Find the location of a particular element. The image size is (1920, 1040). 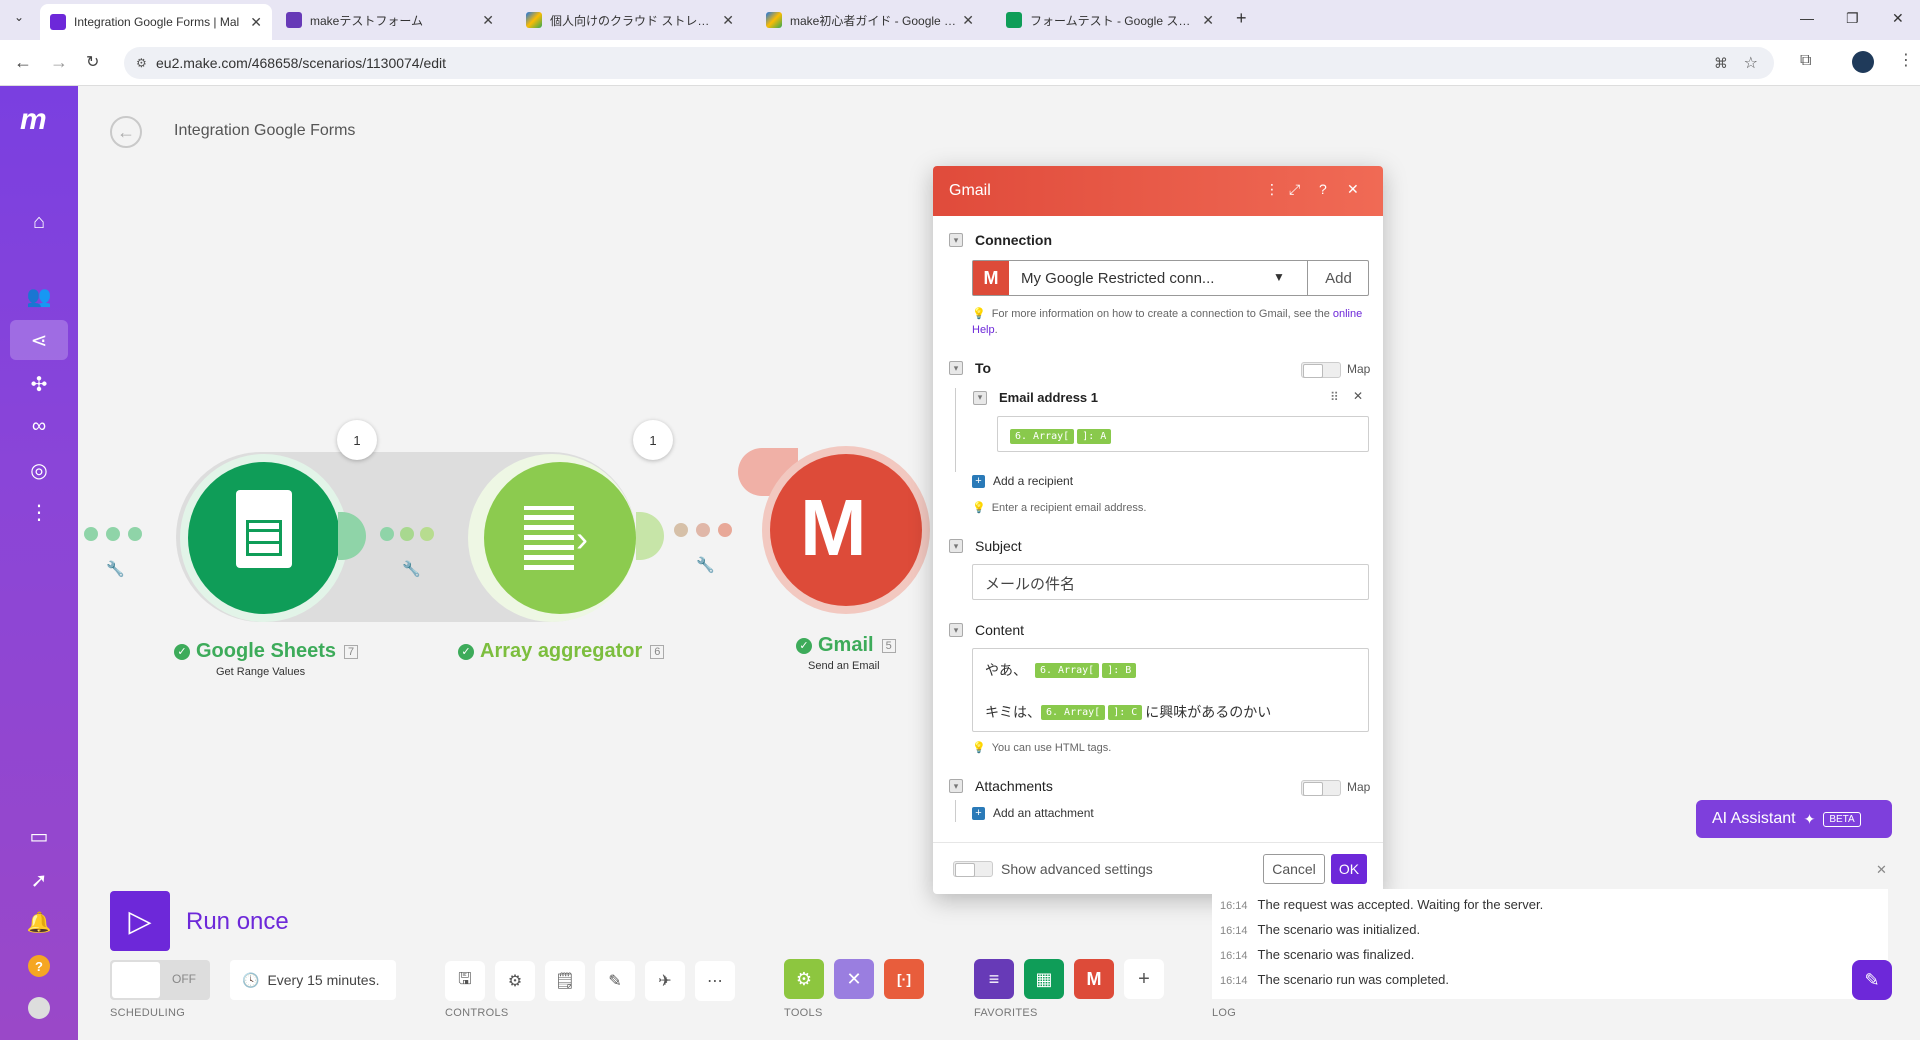

browser-tab-4: make初心者ガイド - Google ドラ ✕ is located at coordinates (870, 20).